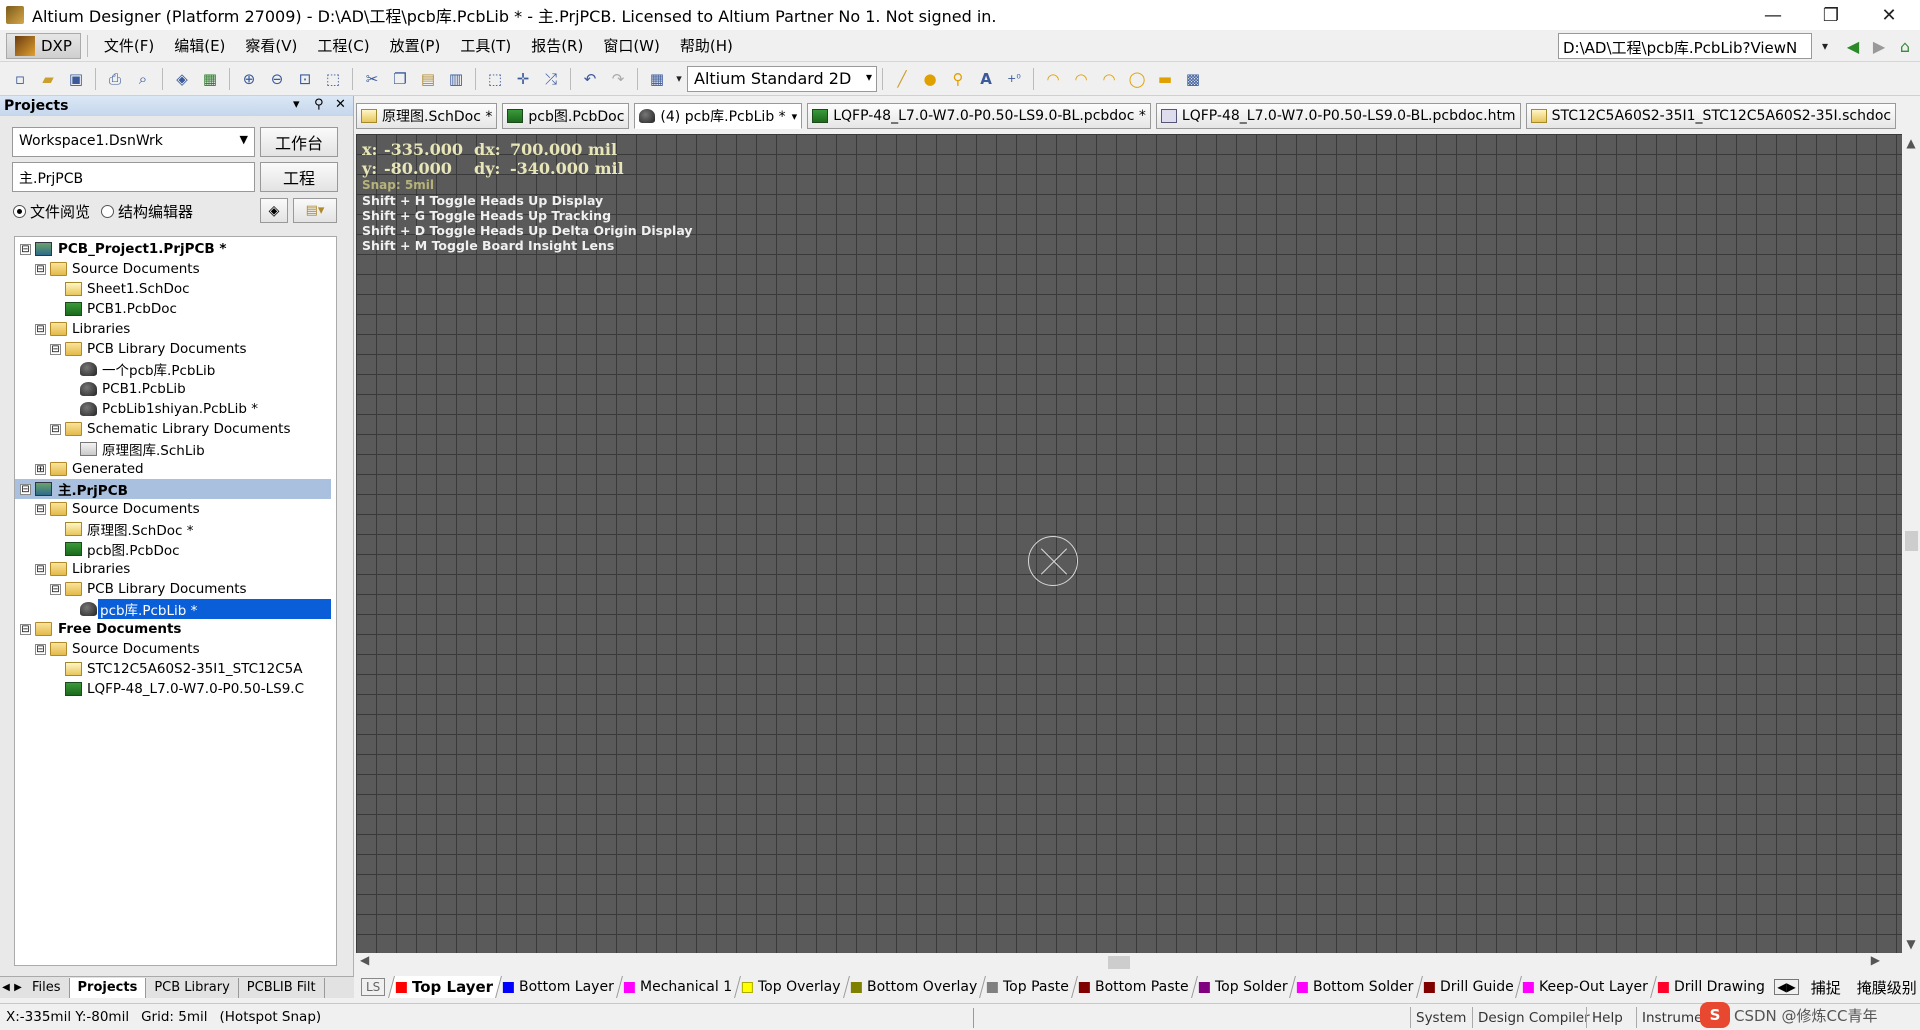 The height and width of the screenshot is (1030, 1920). Describe the element at coordinates (182, 79) in the screenshot. I see `3d-layers-icon: ◈` at that location.